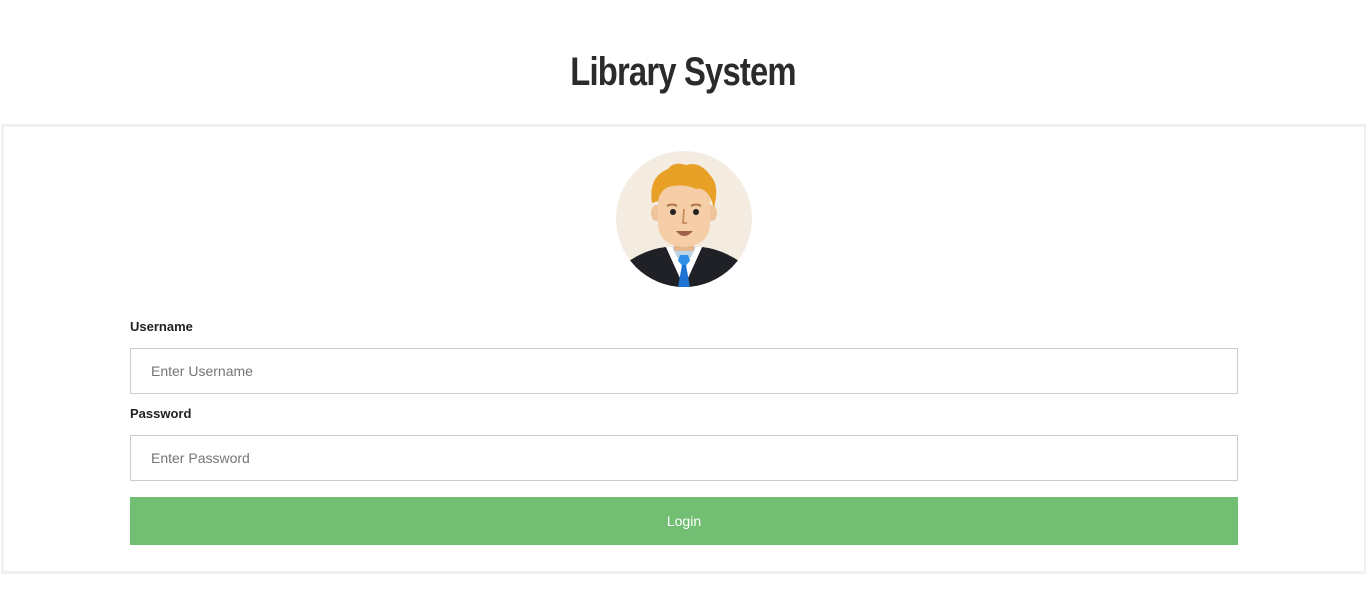  Describe the element at coordinates (161, 326) in the screenshot. I see `username-label: Username` at that location.